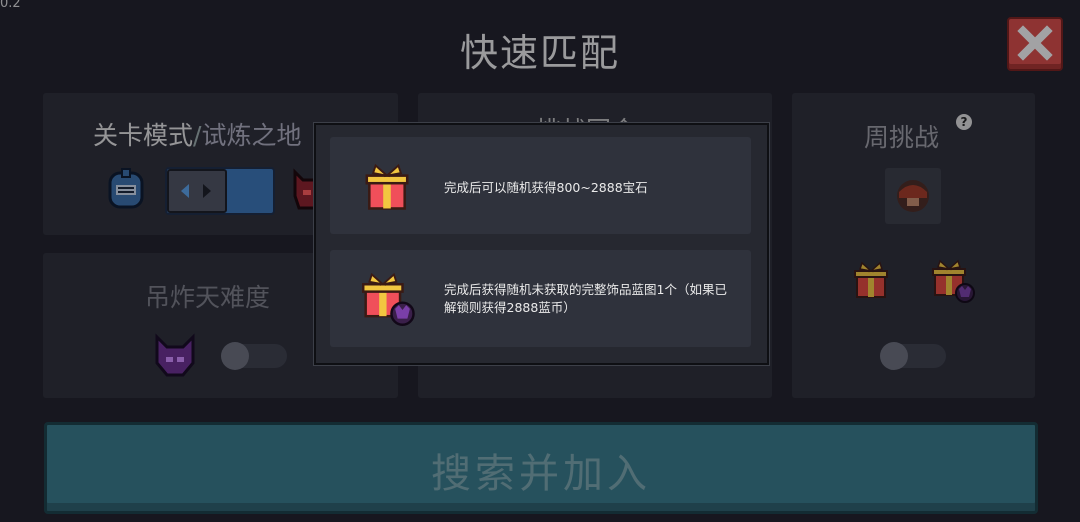  Describe the element at coordinates (585, 298) in the screenshot. I see `reward-text: 完成后获得随机未获取的完整饰品蓝图1个（如果已解锁则获得2888蓝币）` at that location.